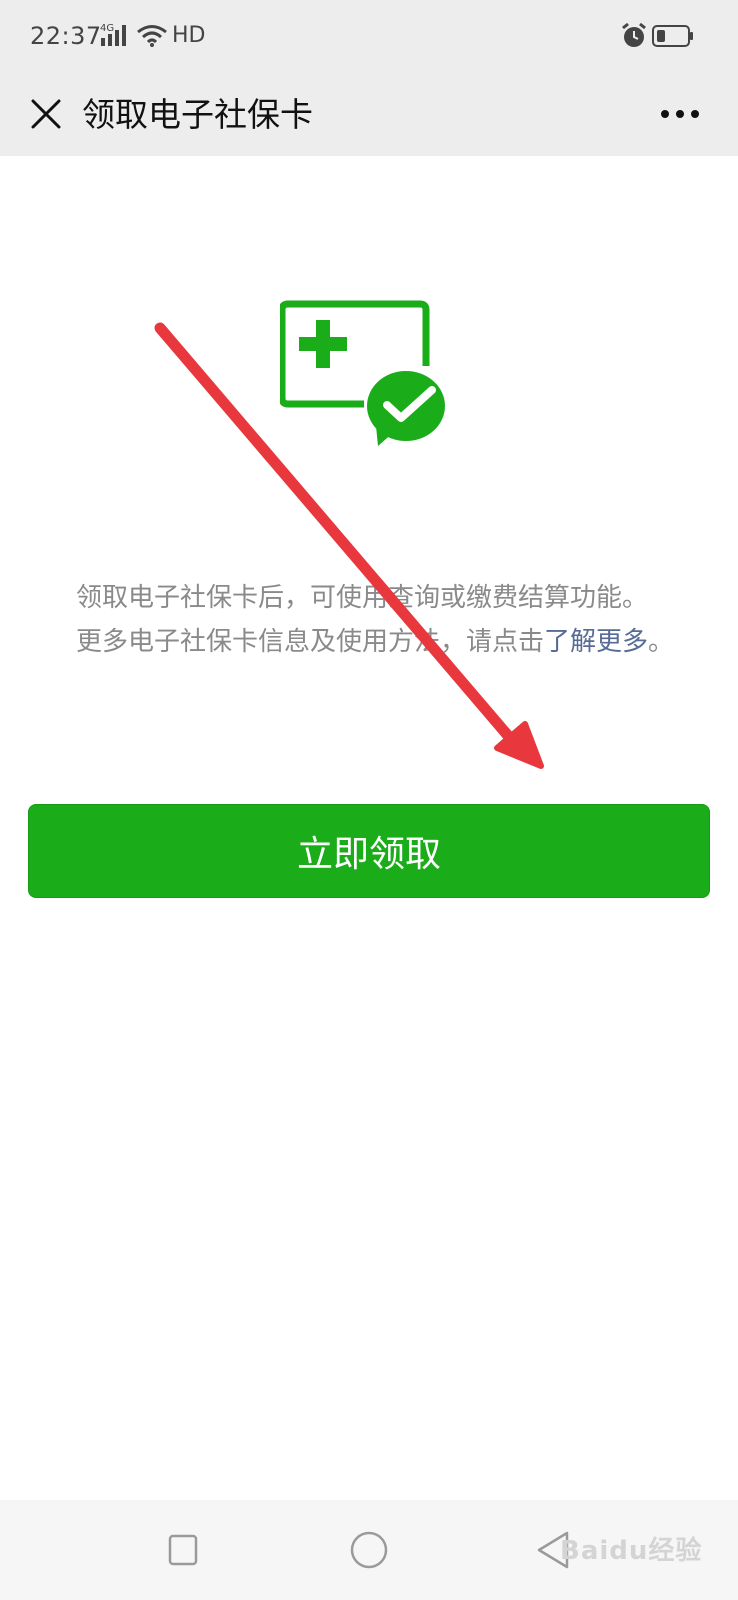  What do you see at coordinates (66, 36) in the screenshot?
I see `status-time: 22:37` at bounding box center [66, 36].